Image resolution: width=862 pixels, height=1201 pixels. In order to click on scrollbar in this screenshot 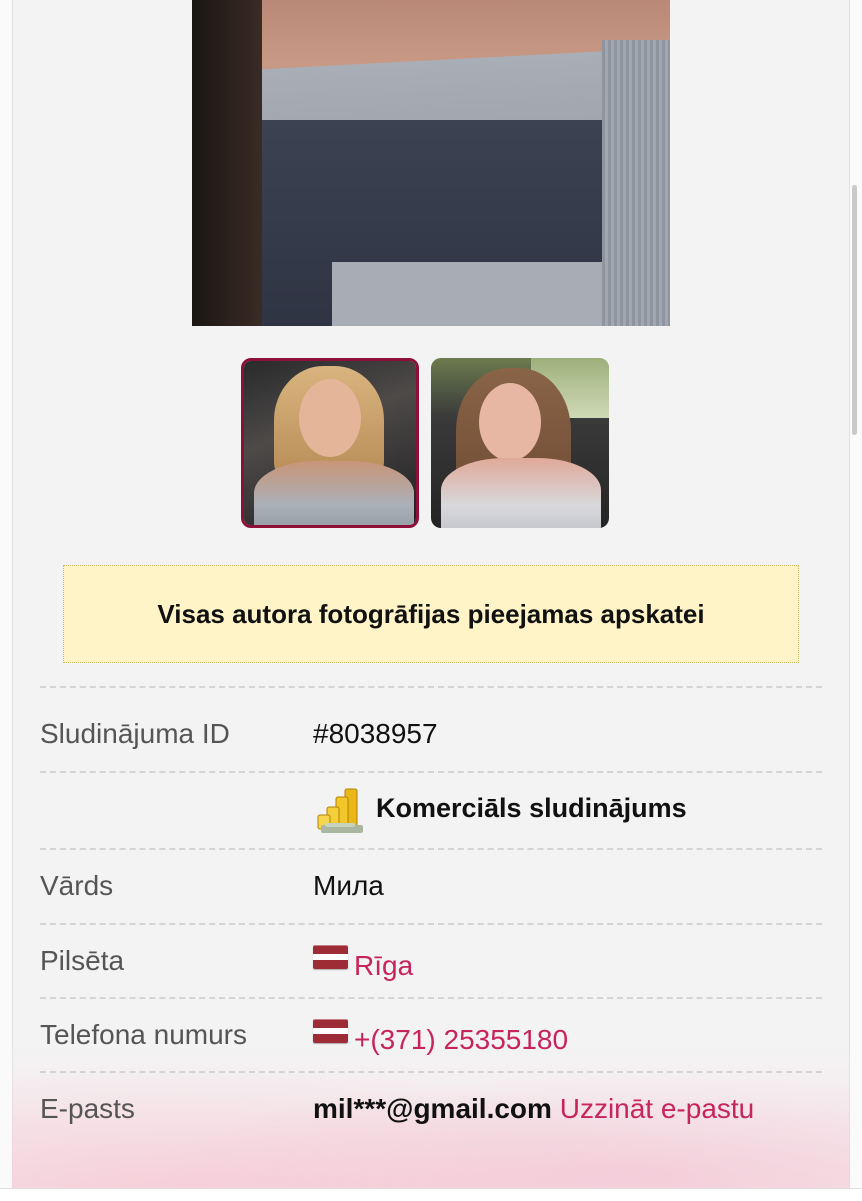, I will do `click(854, 310)`.